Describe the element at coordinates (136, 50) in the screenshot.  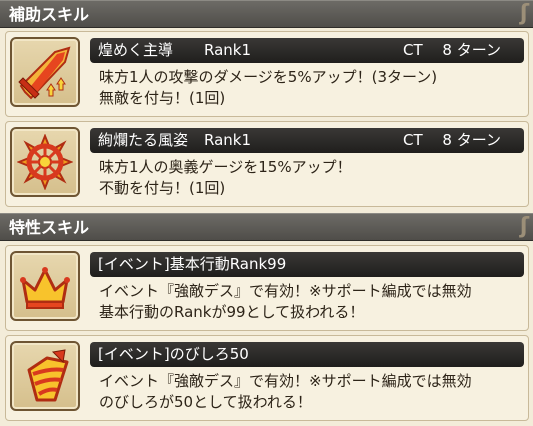
I see `skill-name: 煌めく主導` at that location.